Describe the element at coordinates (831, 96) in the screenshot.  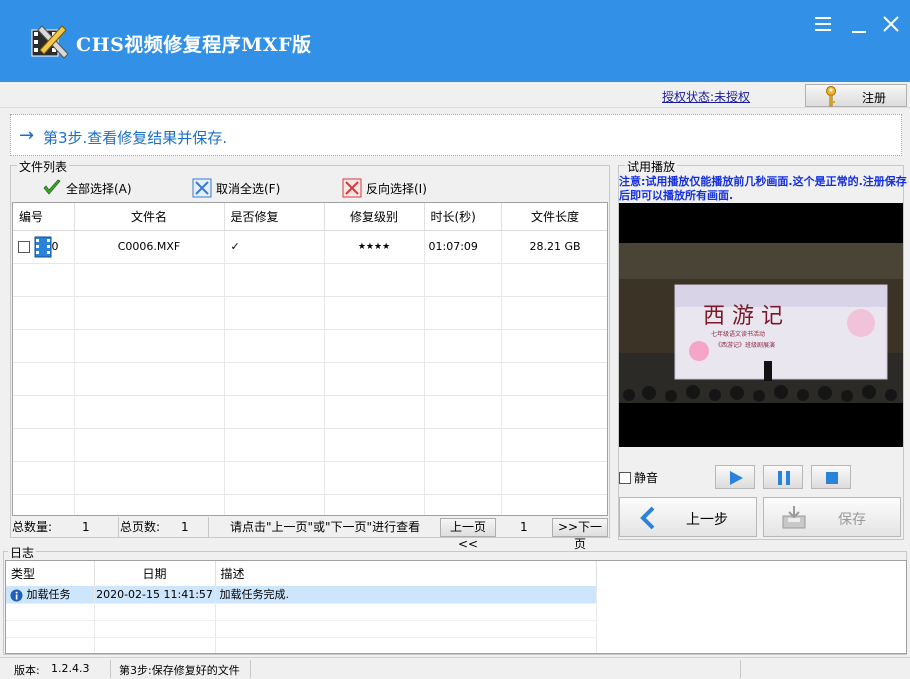
I see `key-icon` at that location.